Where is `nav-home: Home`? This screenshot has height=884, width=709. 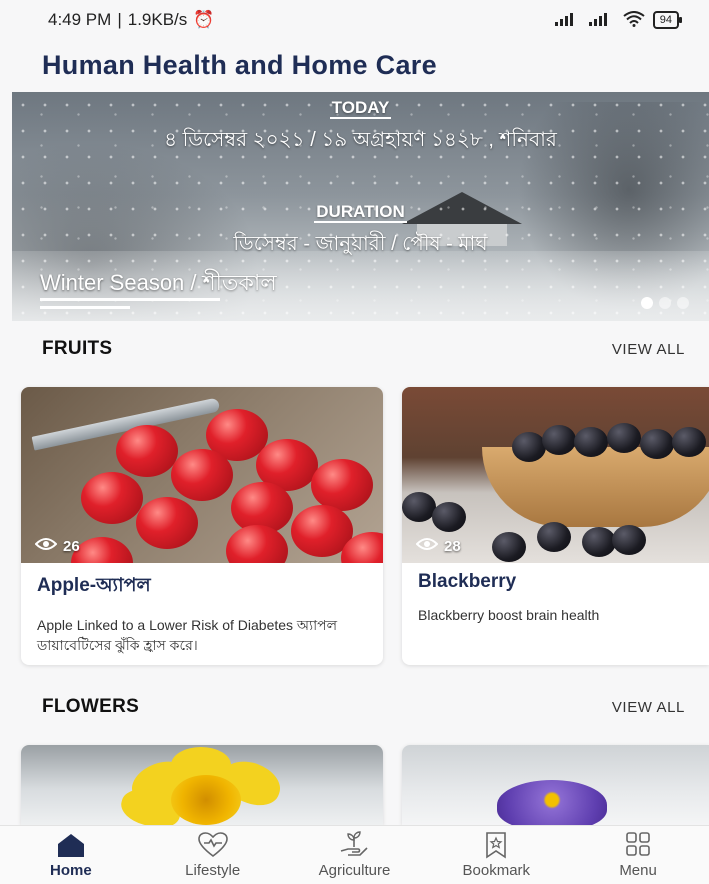
nav-home: Home is located at coordinates (71, 855).